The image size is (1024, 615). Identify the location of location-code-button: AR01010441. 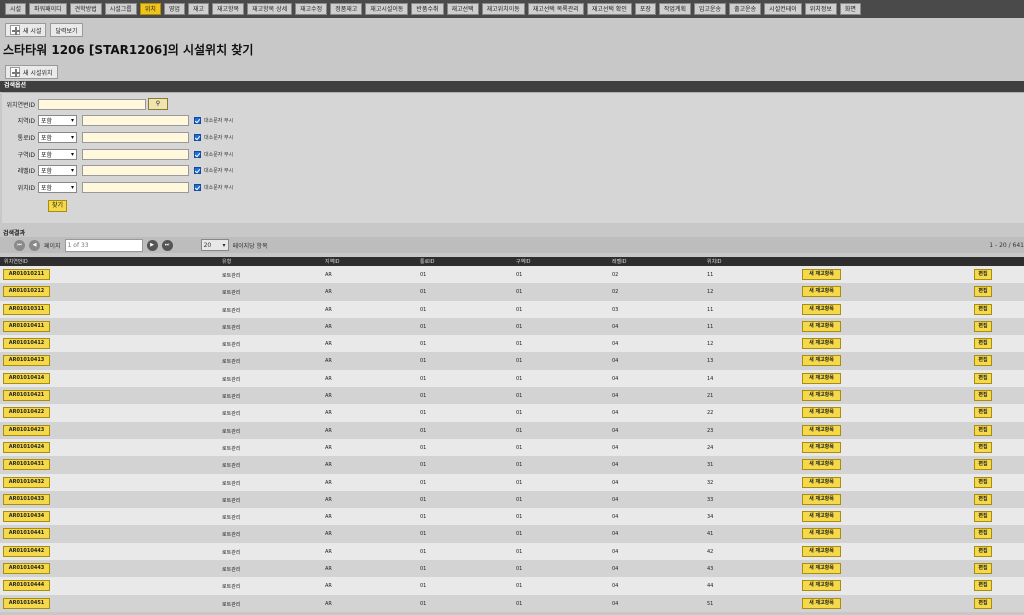
(26, 534).